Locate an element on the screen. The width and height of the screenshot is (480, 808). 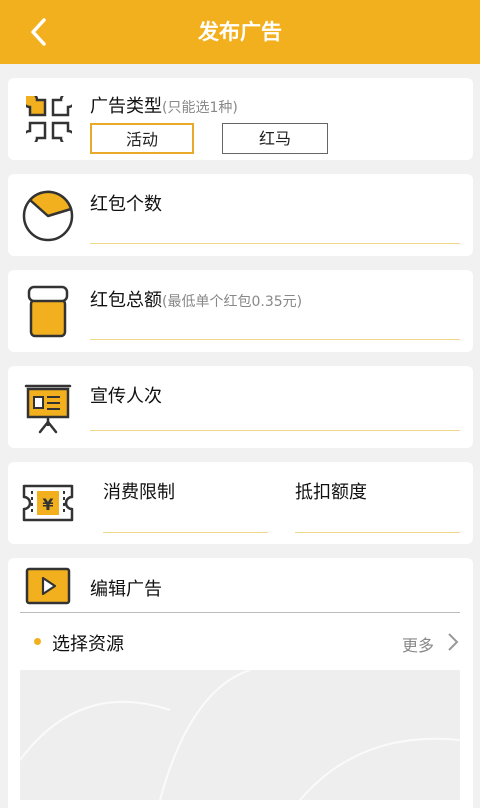
promo-card: 宣传人次 is located at coordinates (240, 407).